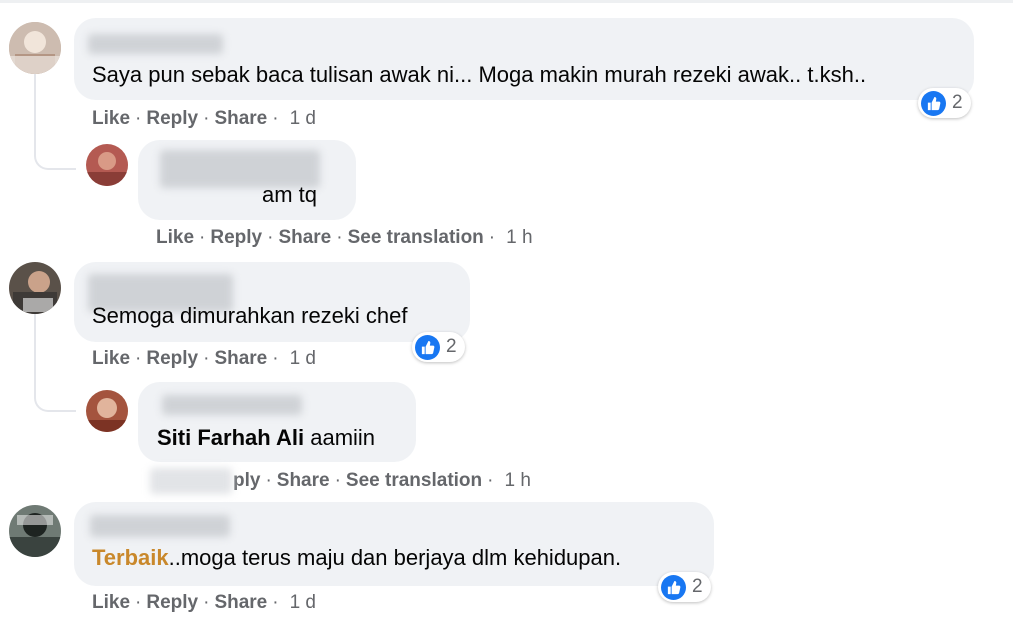  I want to click on comment-text-partial: am tq, so click(290, 194).